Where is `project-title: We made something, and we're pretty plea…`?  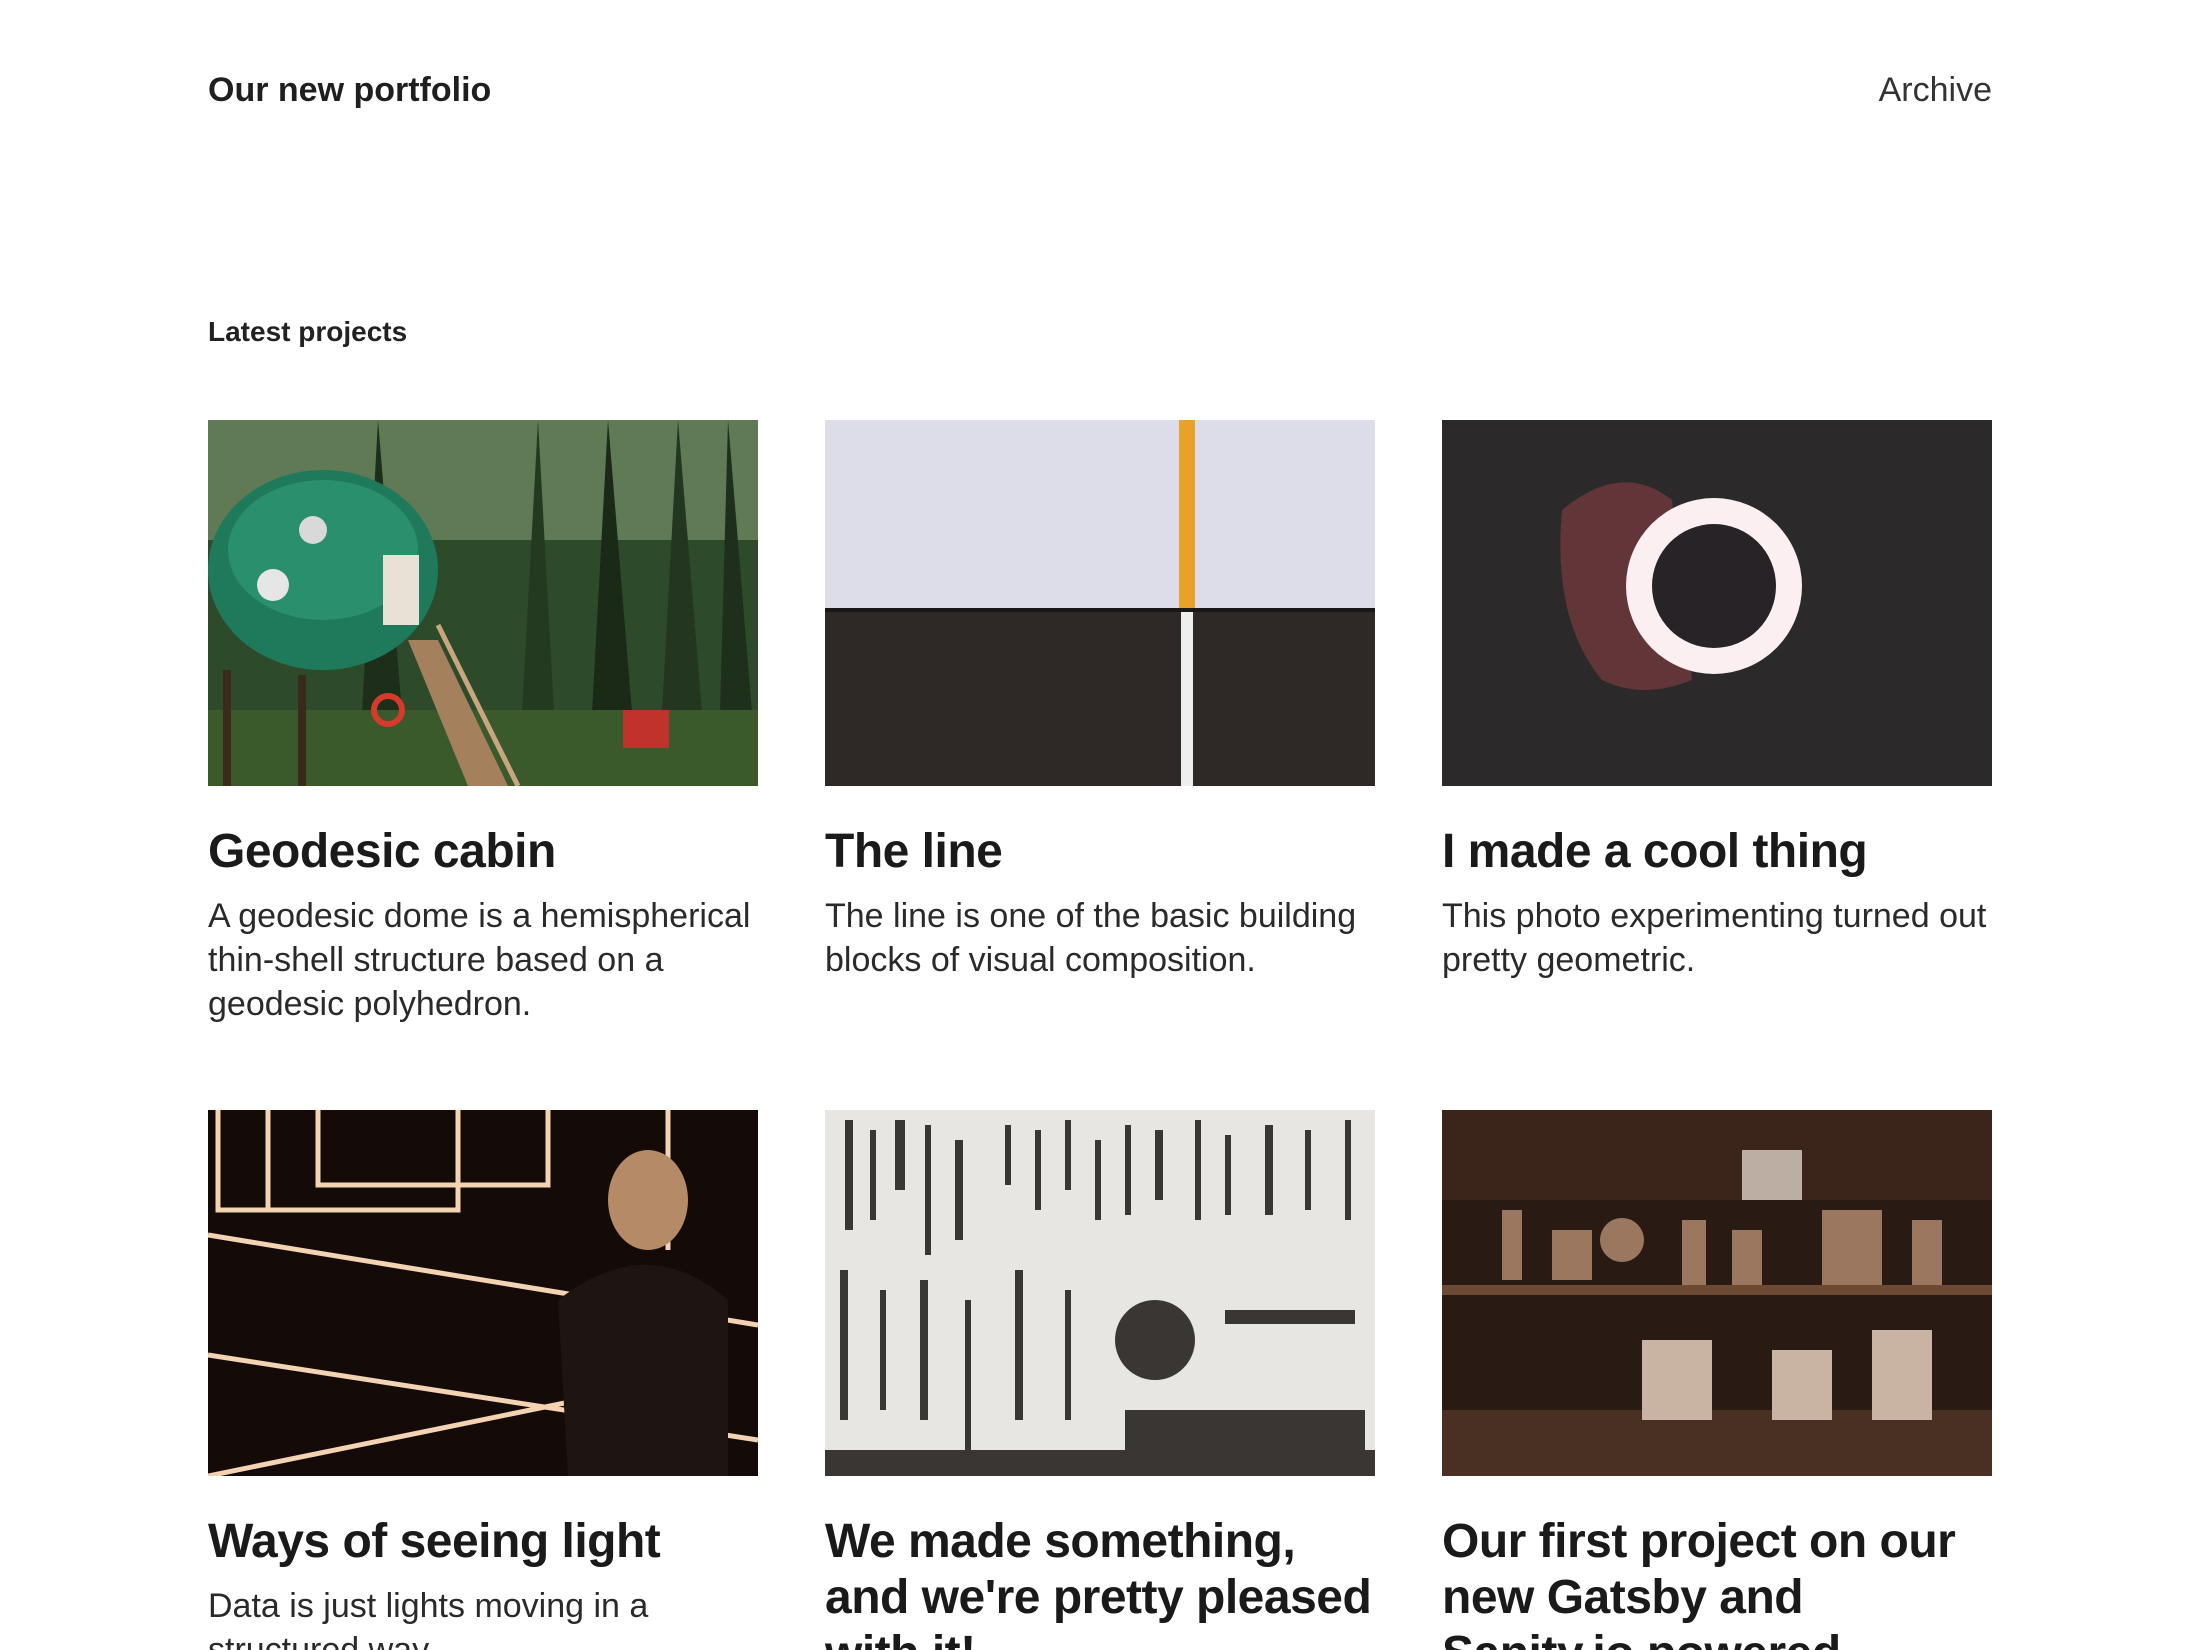 project-title: We made something, and we're pretty plea… is located at coordinates (1098, 1582).